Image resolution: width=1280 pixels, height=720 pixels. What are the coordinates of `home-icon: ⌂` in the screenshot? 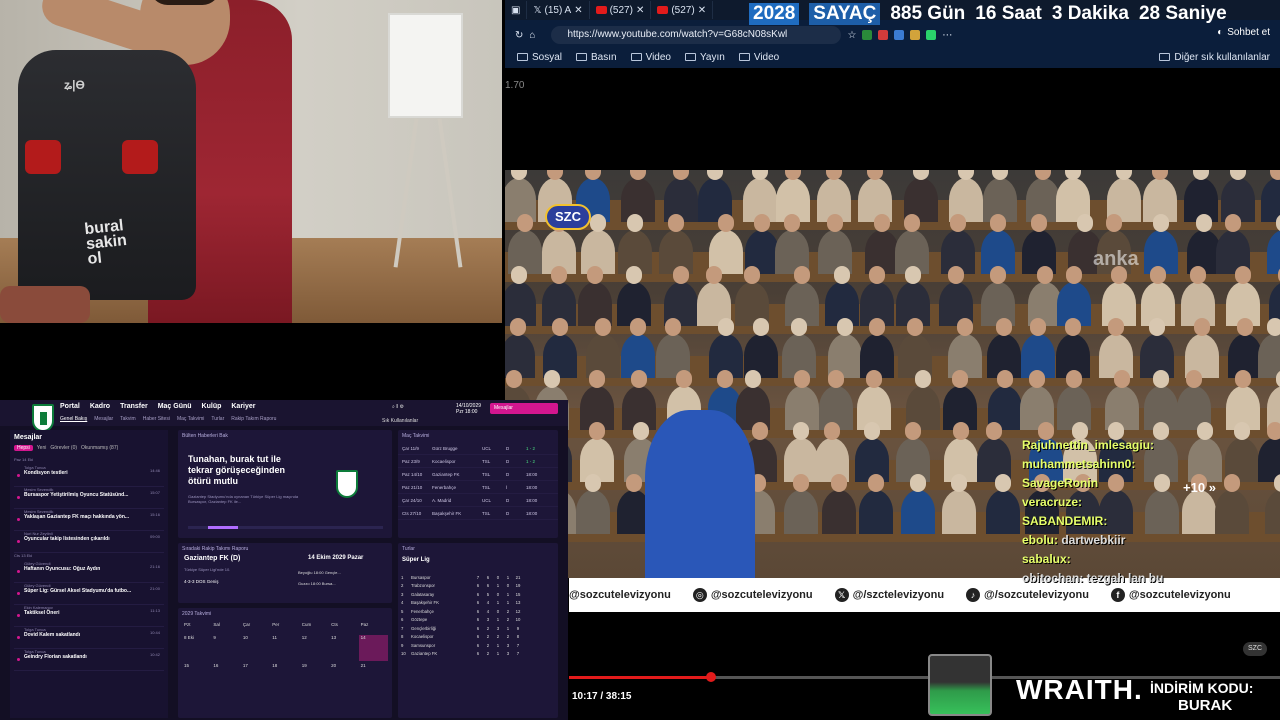 It's located at (532, 35).